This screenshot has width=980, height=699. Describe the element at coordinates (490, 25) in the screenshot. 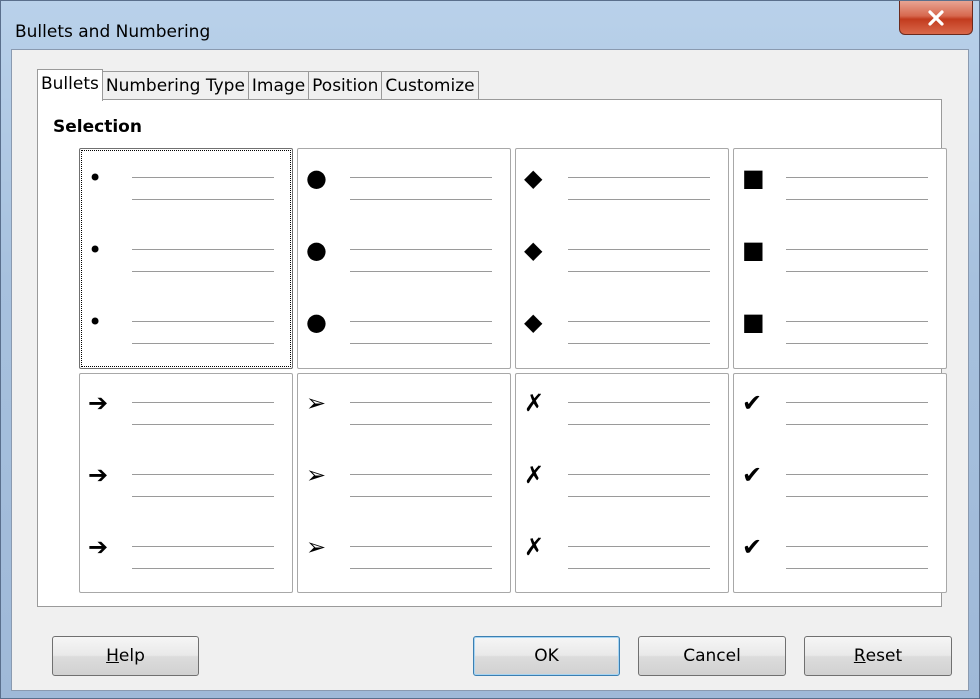

I see `title-bar: Bullets and Numbering` at that location.